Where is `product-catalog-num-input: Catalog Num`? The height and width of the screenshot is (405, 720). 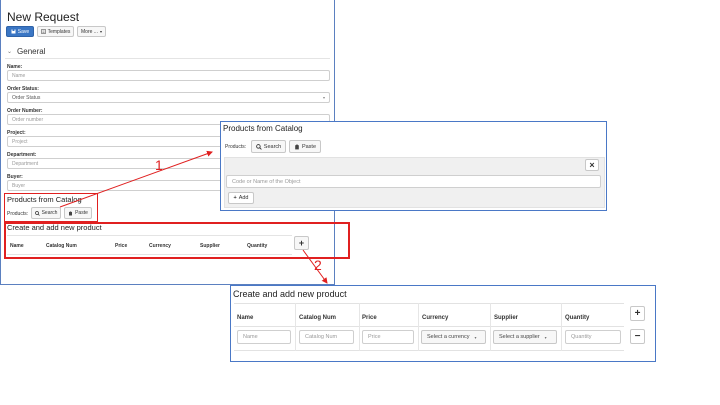
product-catalog-num-input: Catalog Num is located at coordinates (326, 337).